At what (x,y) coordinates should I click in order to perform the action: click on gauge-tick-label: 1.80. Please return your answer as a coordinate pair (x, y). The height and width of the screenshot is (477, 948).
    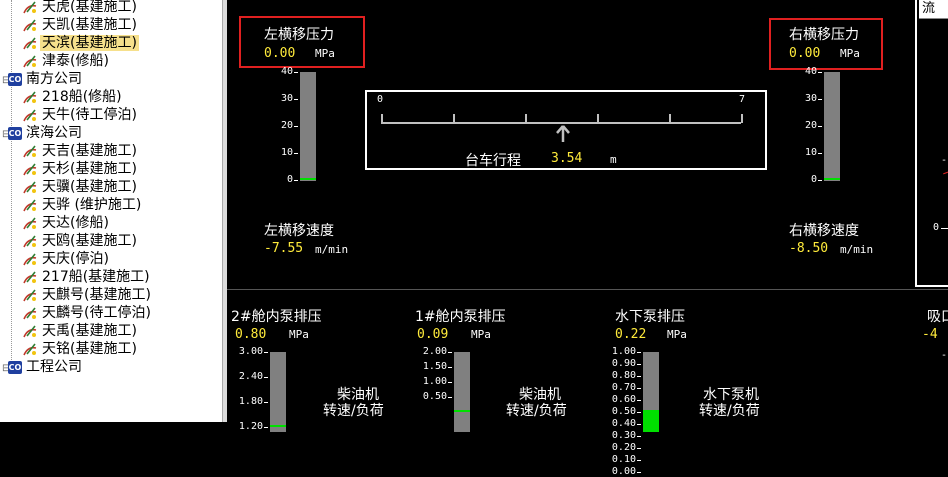
    Looking at the image, I should click on (250, 401).